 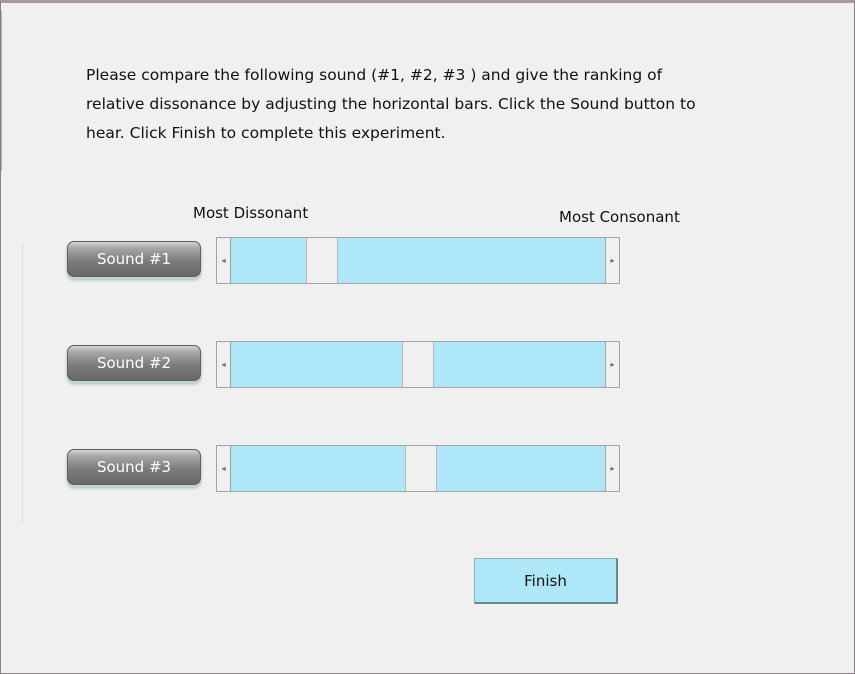 I want to click on window-edge-mark, so click(x=5, y=91).